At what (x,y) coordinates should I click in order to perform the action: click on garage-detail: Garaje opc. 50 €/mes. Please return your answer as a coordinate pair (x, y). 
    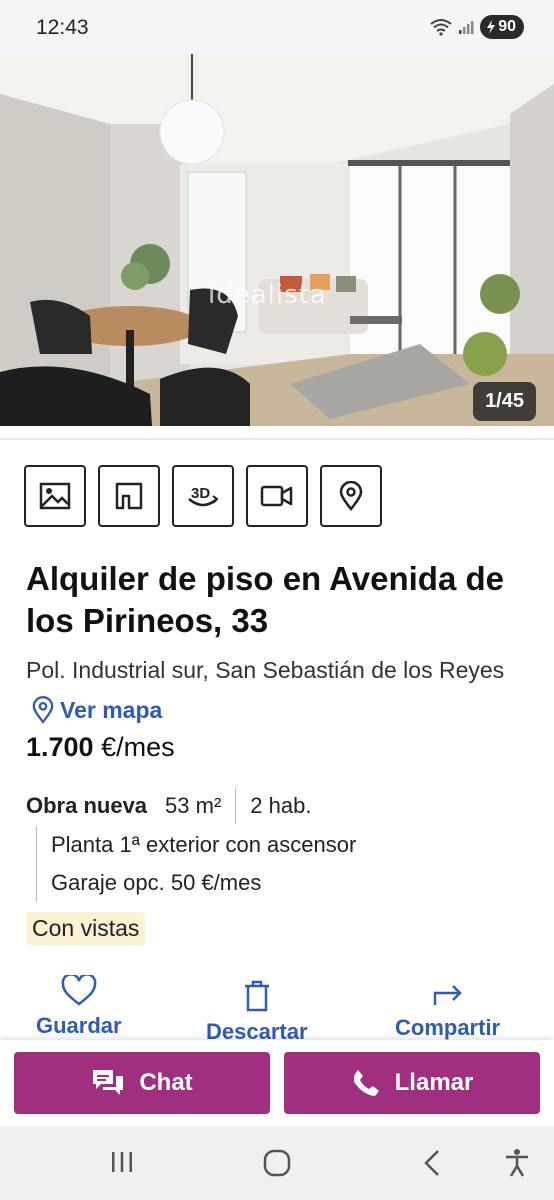
    Looking at the image, I should click on (156, 882).